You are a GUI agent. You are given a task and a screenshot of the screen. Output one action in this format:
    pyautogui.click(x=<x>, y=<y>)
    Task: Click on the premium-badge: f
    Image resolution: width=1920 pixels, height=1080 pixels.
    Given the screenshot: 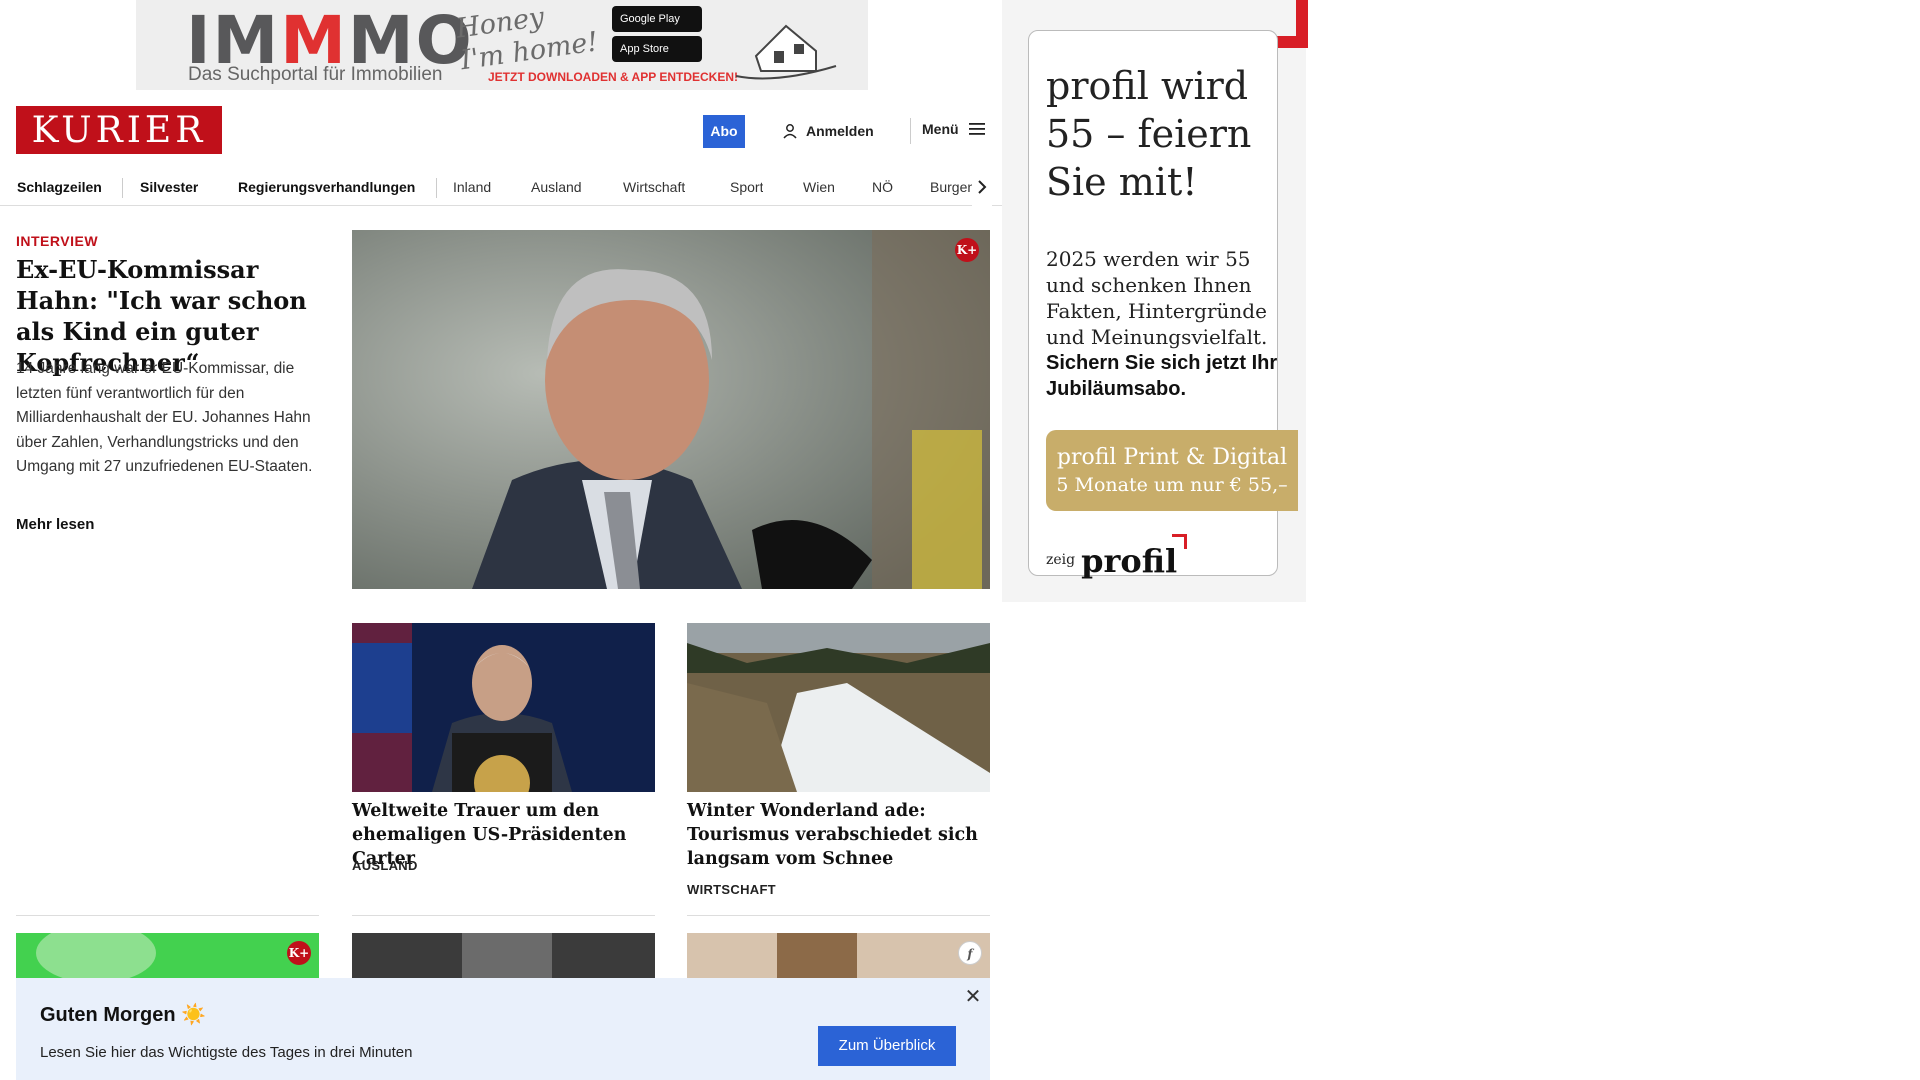 What is the action you would take?
    pyautogui.click(x=970, y=953)
    